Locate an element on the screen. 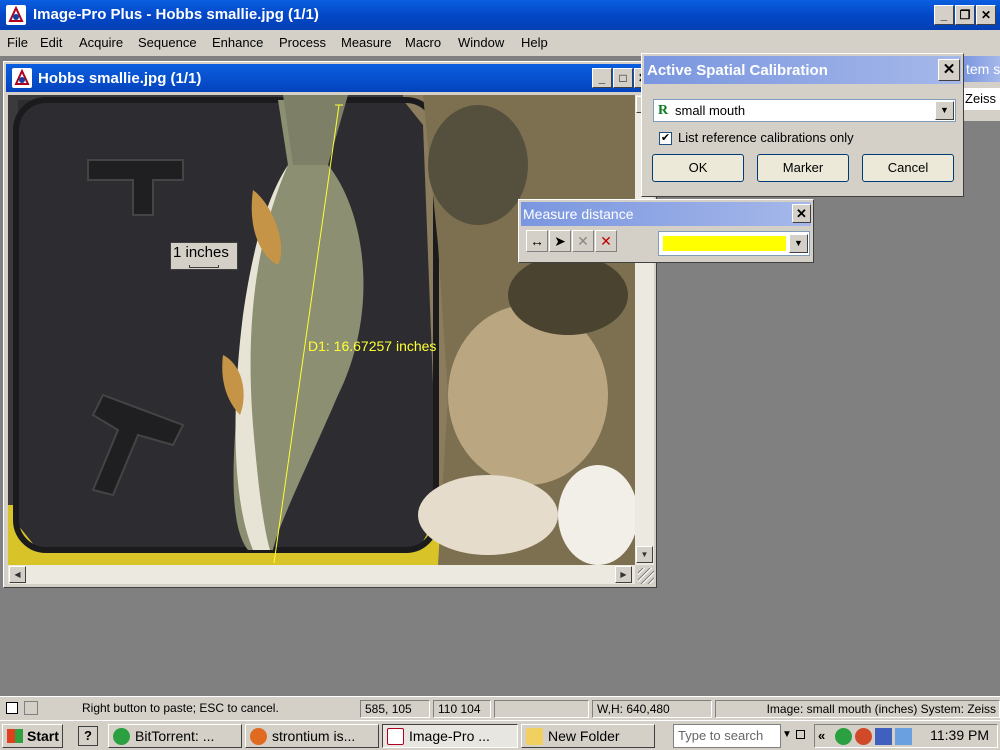 The height and width of the screenshot is (750, 1000). reference-only-label: List reference calibrations only is located at coordinates (766, 137).